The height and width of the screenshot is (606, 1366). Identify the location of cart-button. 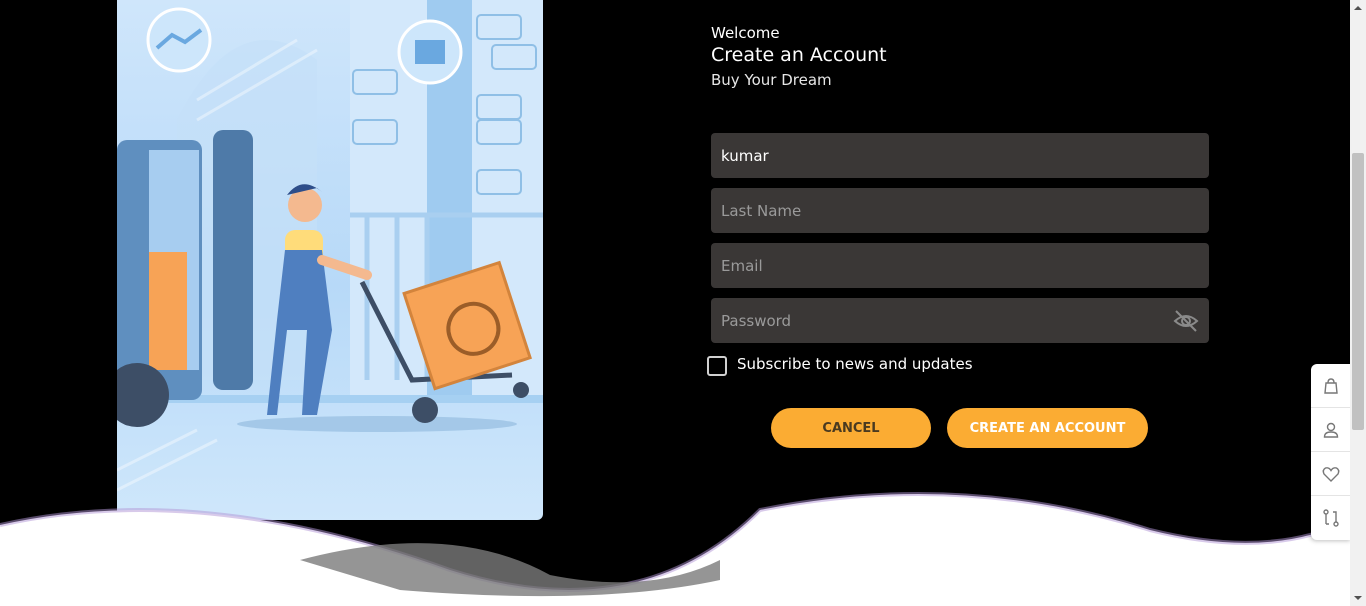
(1331, 386).